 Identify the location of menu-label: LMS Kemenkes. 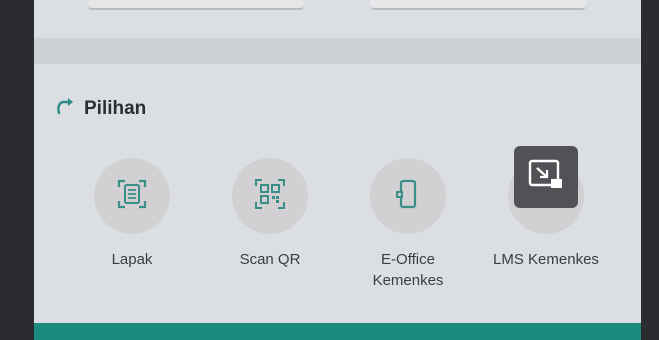
(546, 259).